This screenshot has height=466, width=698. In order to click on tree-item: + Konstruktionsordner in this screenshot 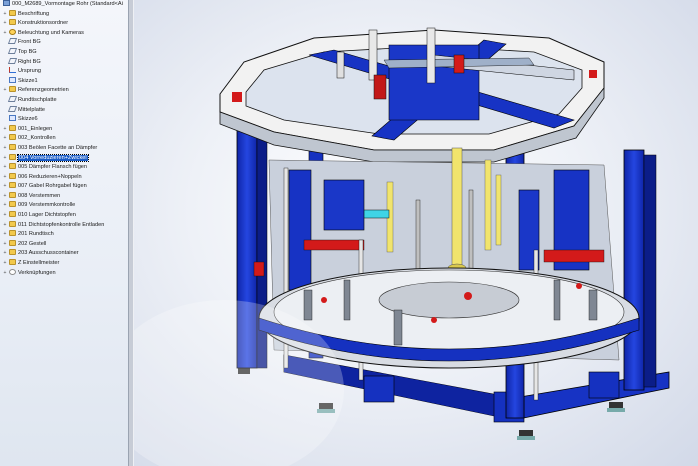, I will do `click(64, 24)`.